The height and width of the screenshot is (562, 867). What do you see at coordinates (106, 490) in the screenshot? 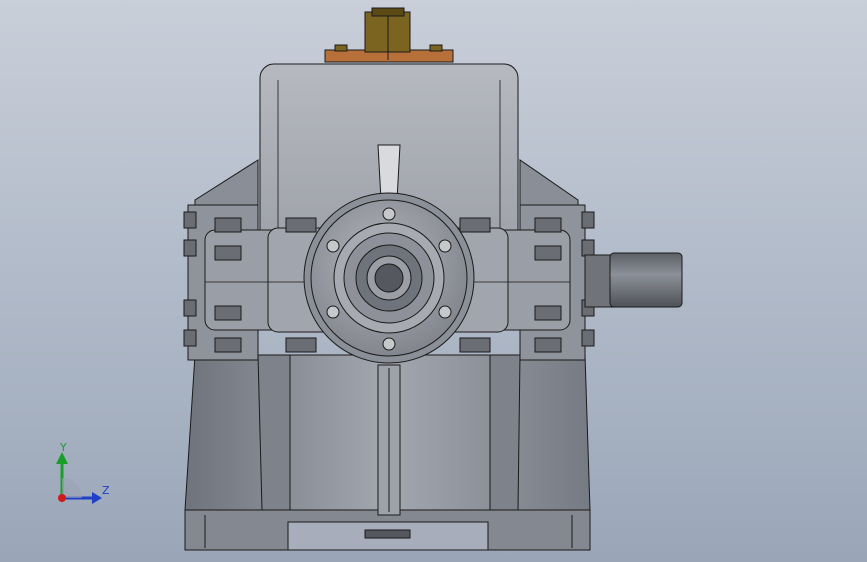
I see `triad-z-label: Z` at bounding box center [106, 490].